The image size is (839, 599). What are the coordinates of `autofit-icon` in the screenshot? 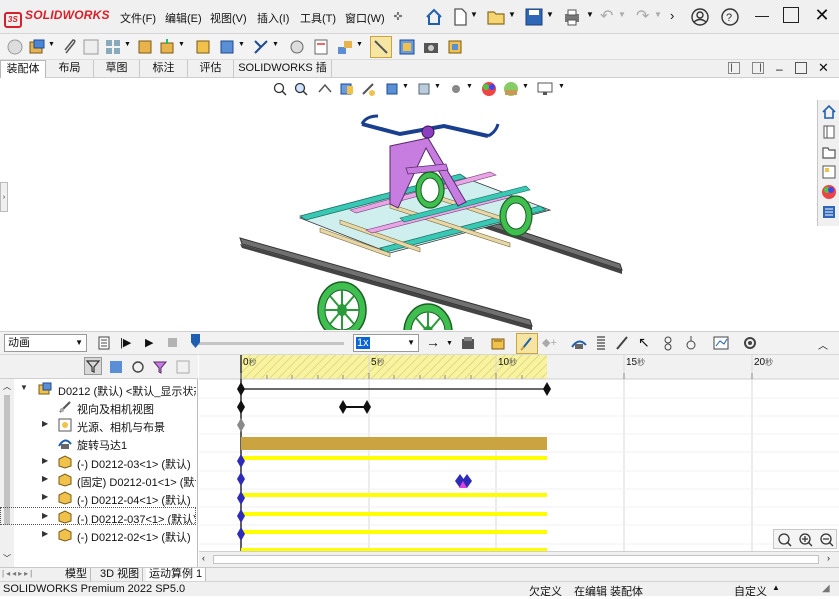 It's located at (183, 367).